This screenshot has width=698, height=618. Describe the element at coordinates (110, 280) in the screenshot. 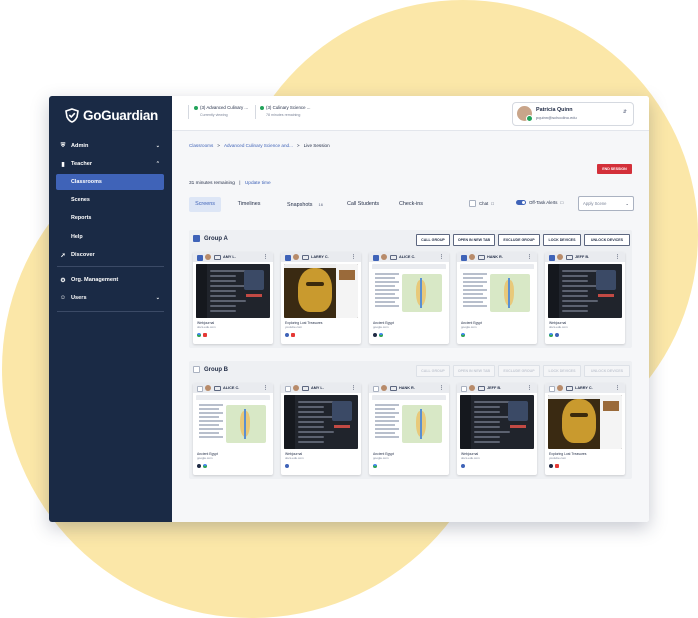

I see `sidebar-item-org-management: ⚙ Org. Management` at that location.